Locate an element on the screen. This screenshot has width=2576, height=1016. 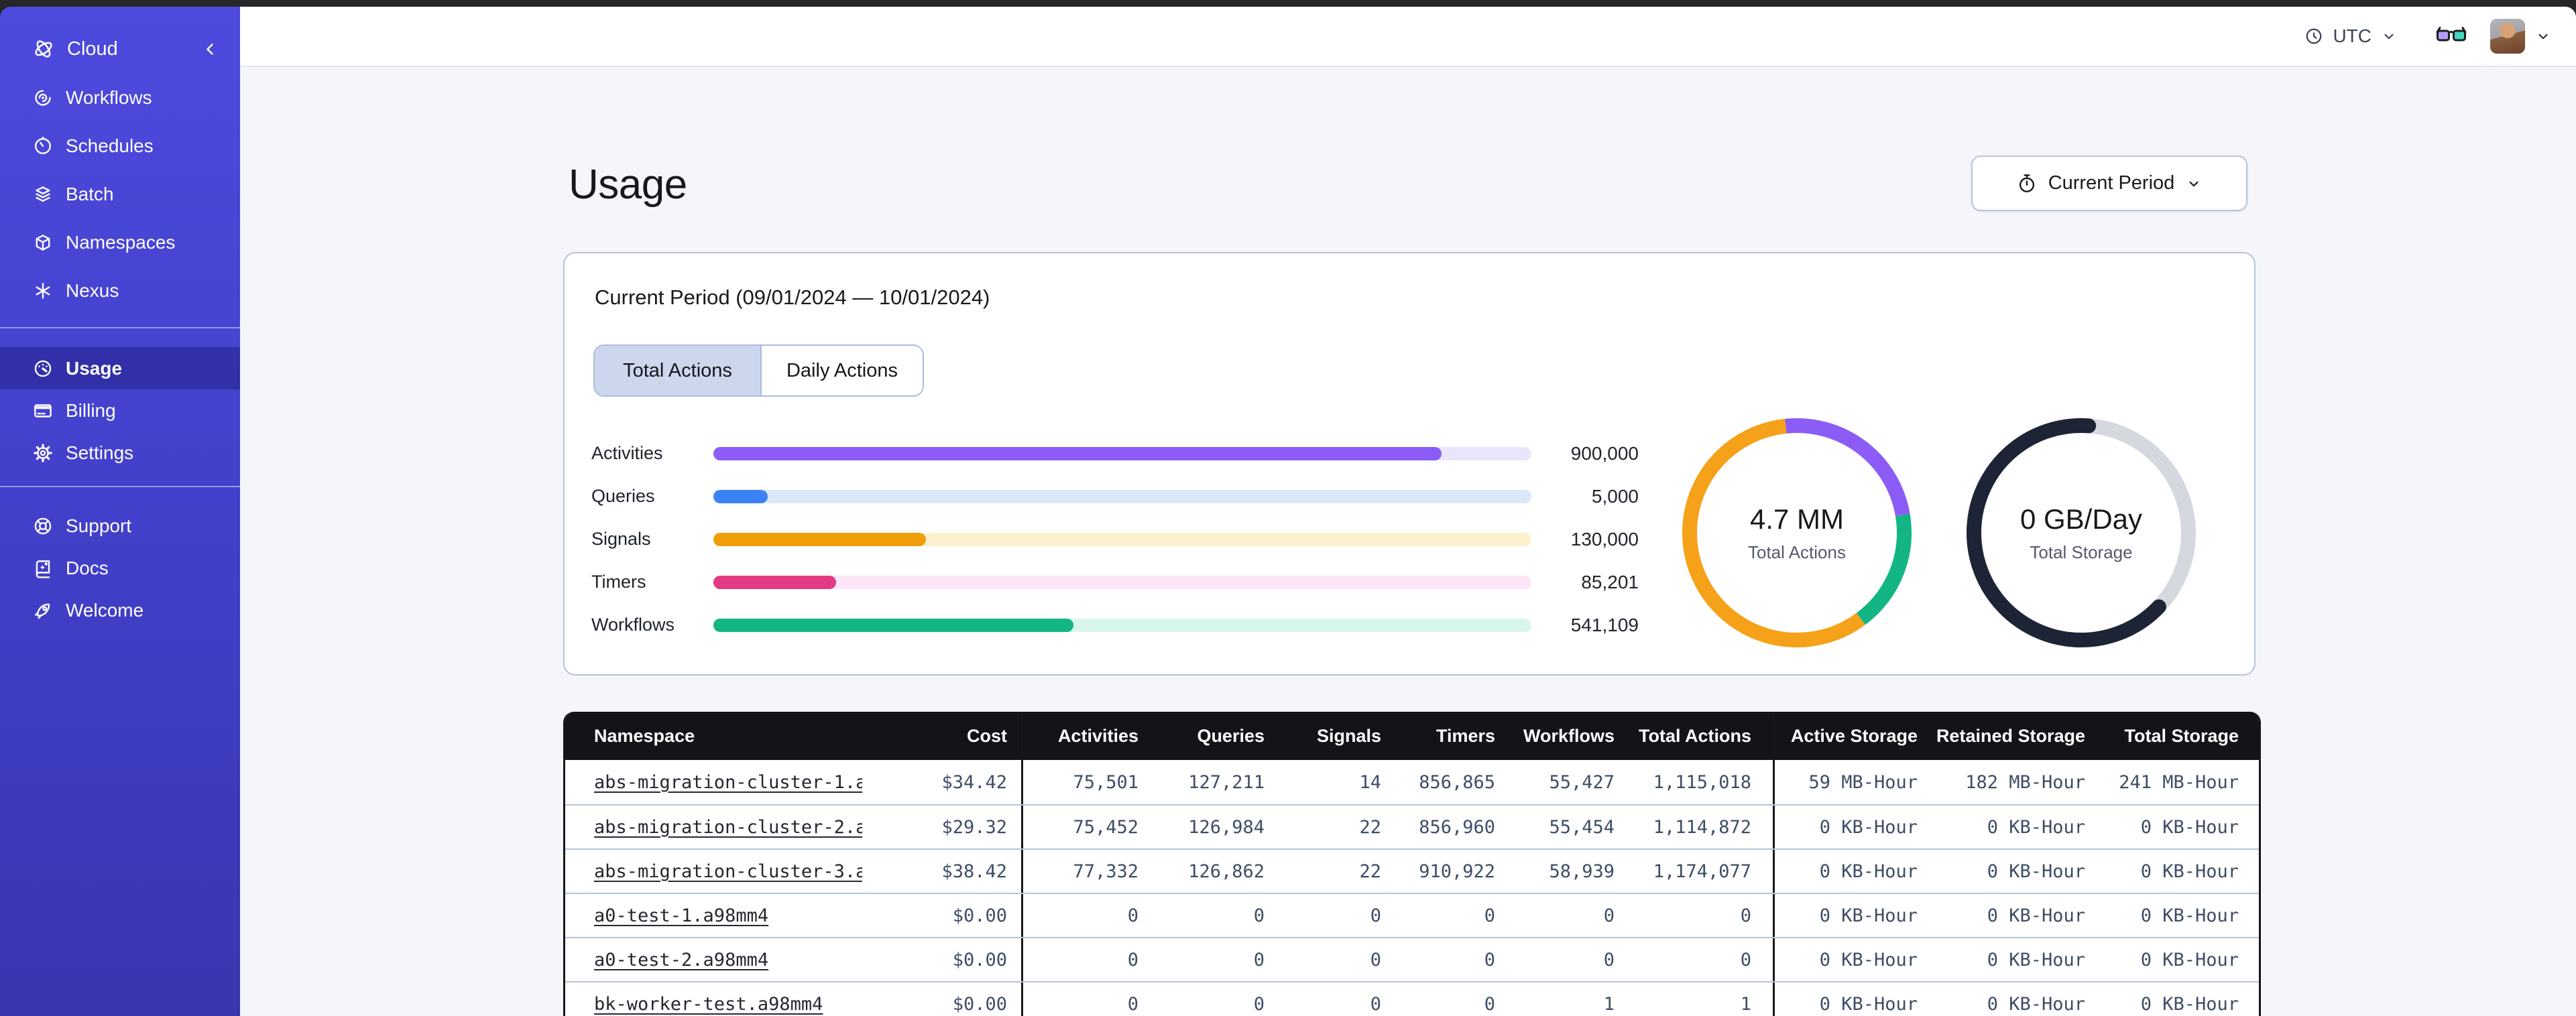
glasses-icon is located at coordinates (2451, 36).